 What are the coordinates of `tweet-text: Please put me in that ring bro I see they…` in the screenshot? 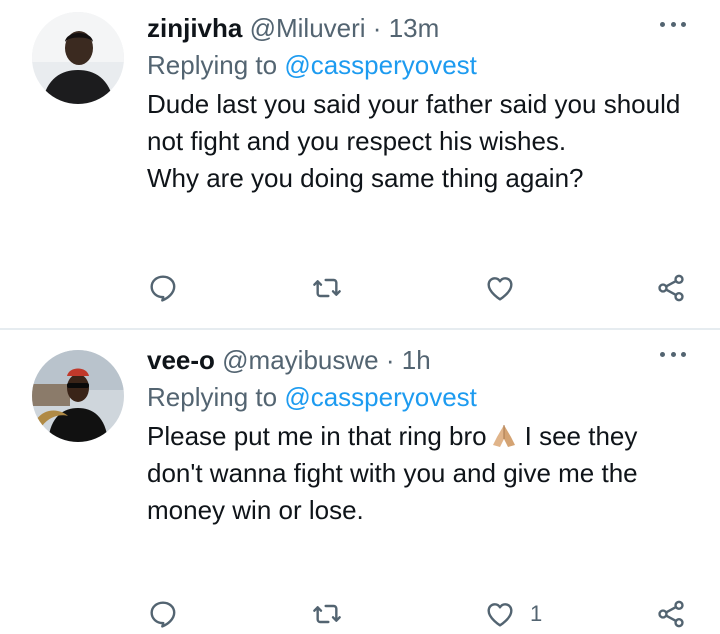 It's located at (418, 473).